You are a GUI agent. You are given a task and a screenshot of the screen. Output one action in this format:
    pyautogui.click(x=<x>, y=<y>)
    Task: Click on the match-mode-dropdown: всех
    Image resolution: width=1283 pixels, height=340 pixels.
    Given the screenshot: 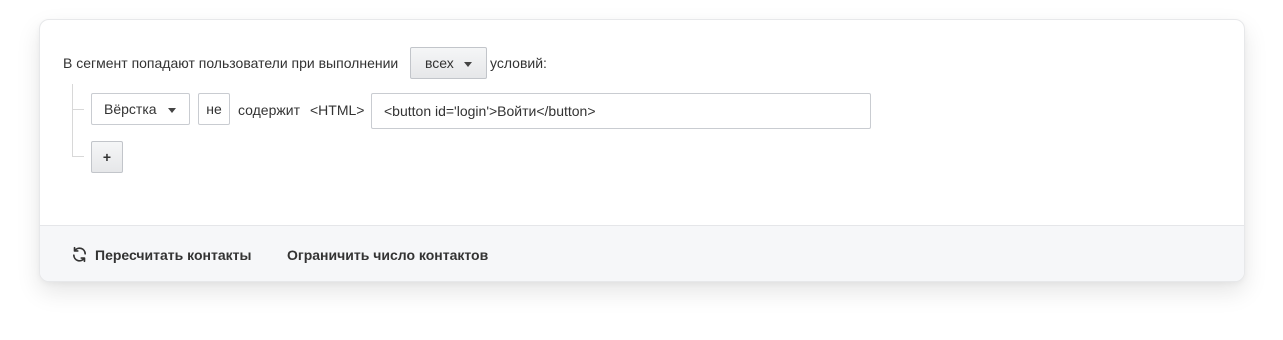 What is the action you would take?
    pyautogui.click(x=448, y=63)
    